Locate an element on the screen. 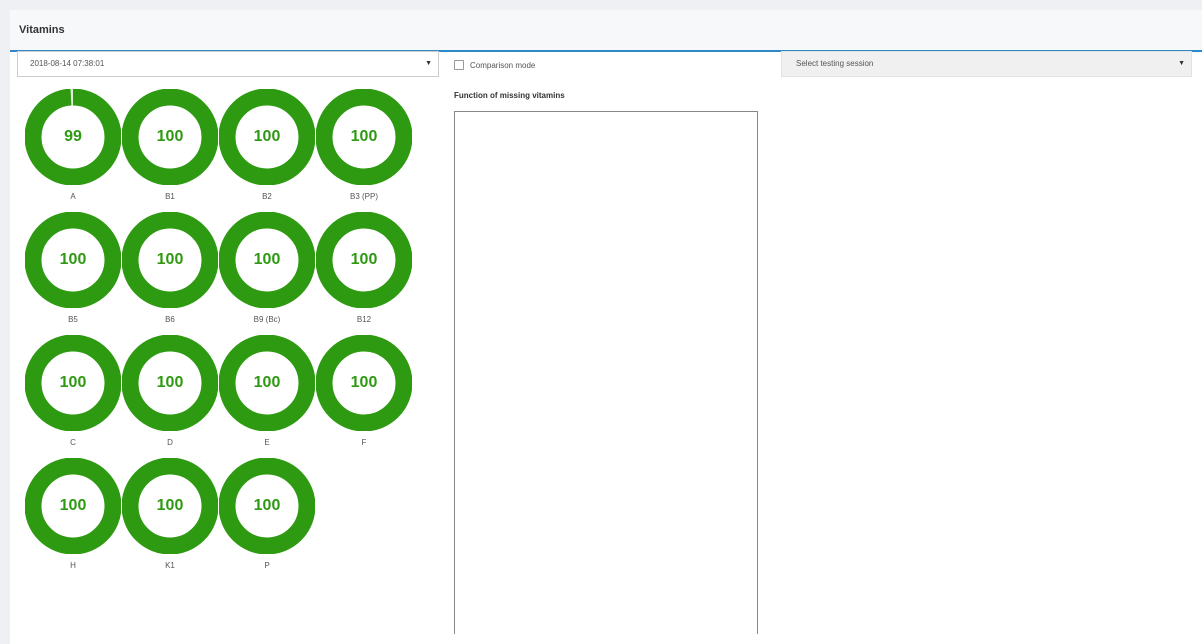 The height and width of the screenshot is (644, 1202). vitamin-gauge: 100 B9 (Bc) is located at coordinates (268, 272).